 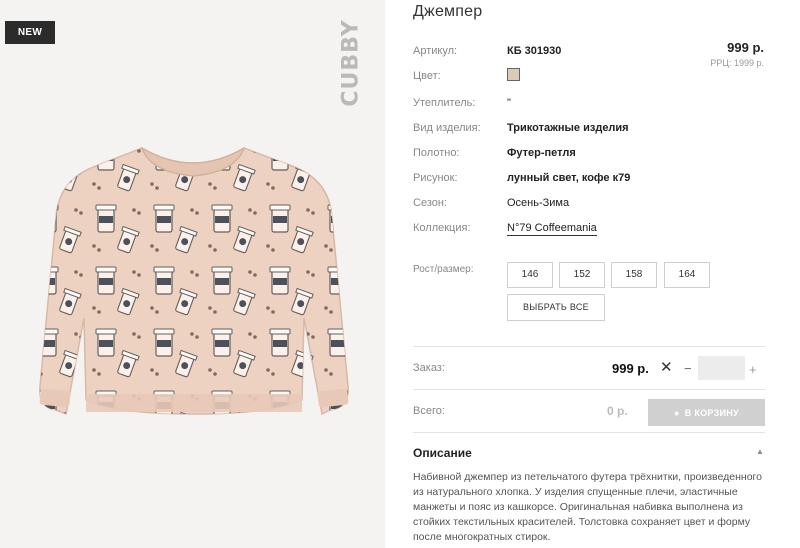 I want to click on chevron-up-icon: ▲, so click(x=760, y=451).